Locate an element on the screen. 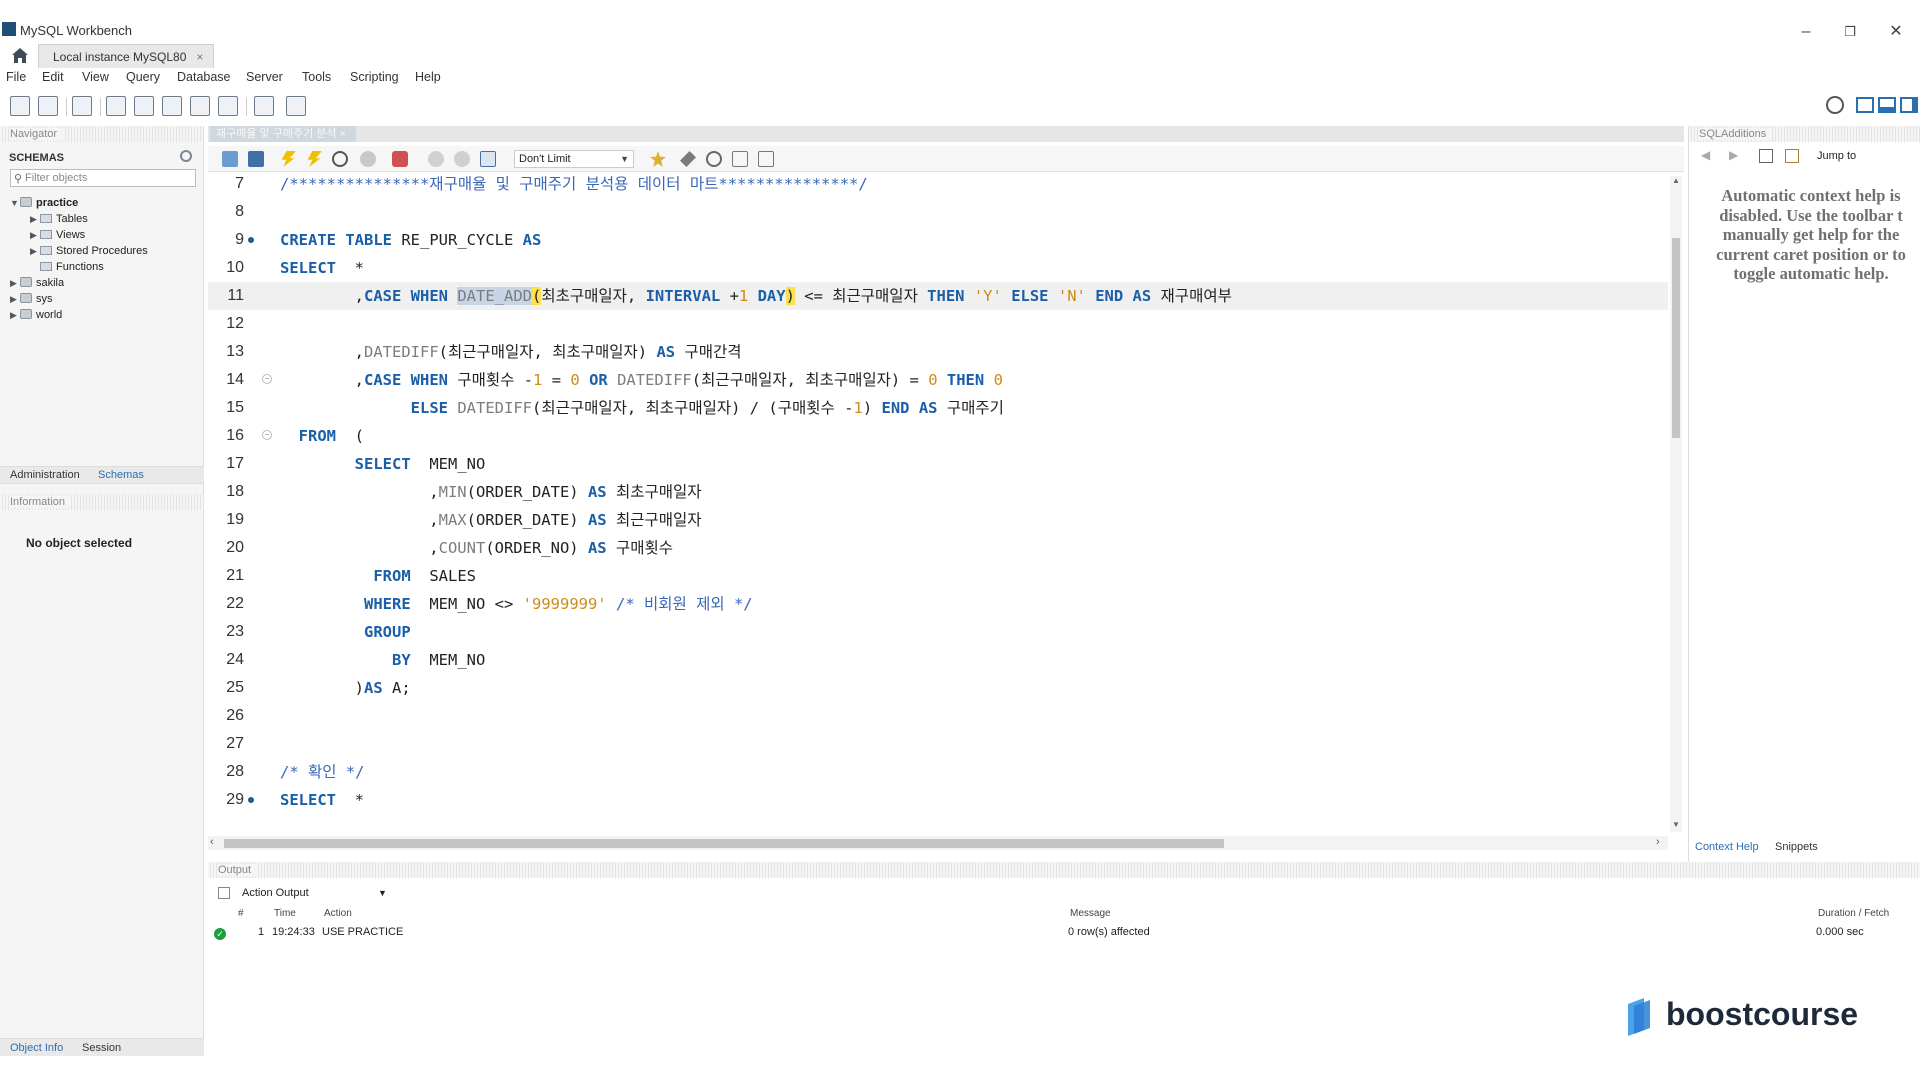 Image resolution: width=1920 pixels, height=1080 pixels. toggle-sidebar-icon is located at coordinates (1865, 105).